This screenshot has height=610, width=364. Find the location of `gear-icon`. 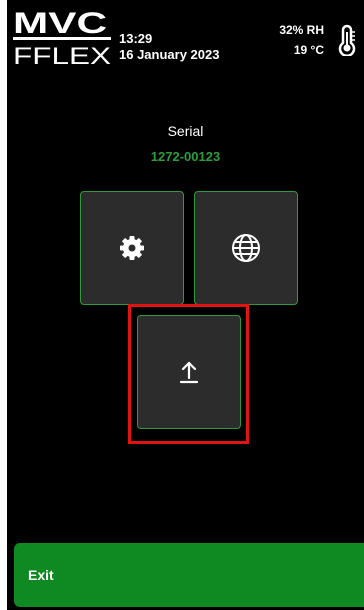

gear-icon is located at coordinates (132, 248).